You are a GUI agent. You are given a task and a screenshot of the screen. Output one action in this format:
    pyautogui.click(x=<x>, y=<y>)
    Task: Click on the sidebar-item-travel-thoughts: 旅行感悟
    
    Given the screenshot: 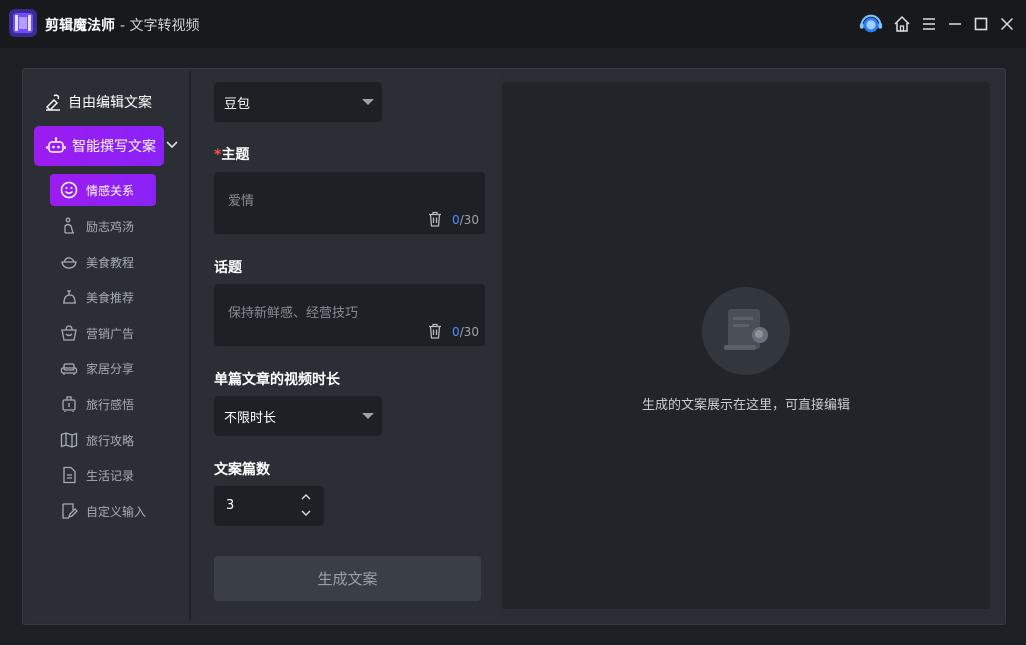 What is the action you would take?
    pyautogui.click(x=103, y=404)
    